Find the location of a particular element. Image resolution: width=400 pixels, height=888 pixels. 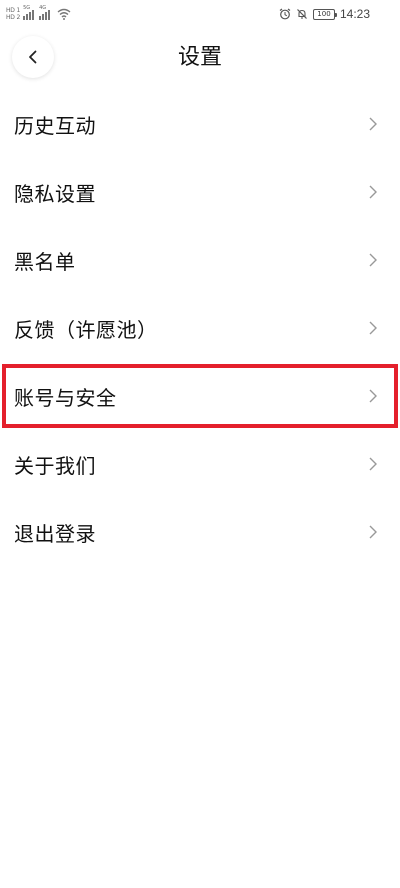

menu-item-label: 账号与安全 is located at coordinates (65, 397).